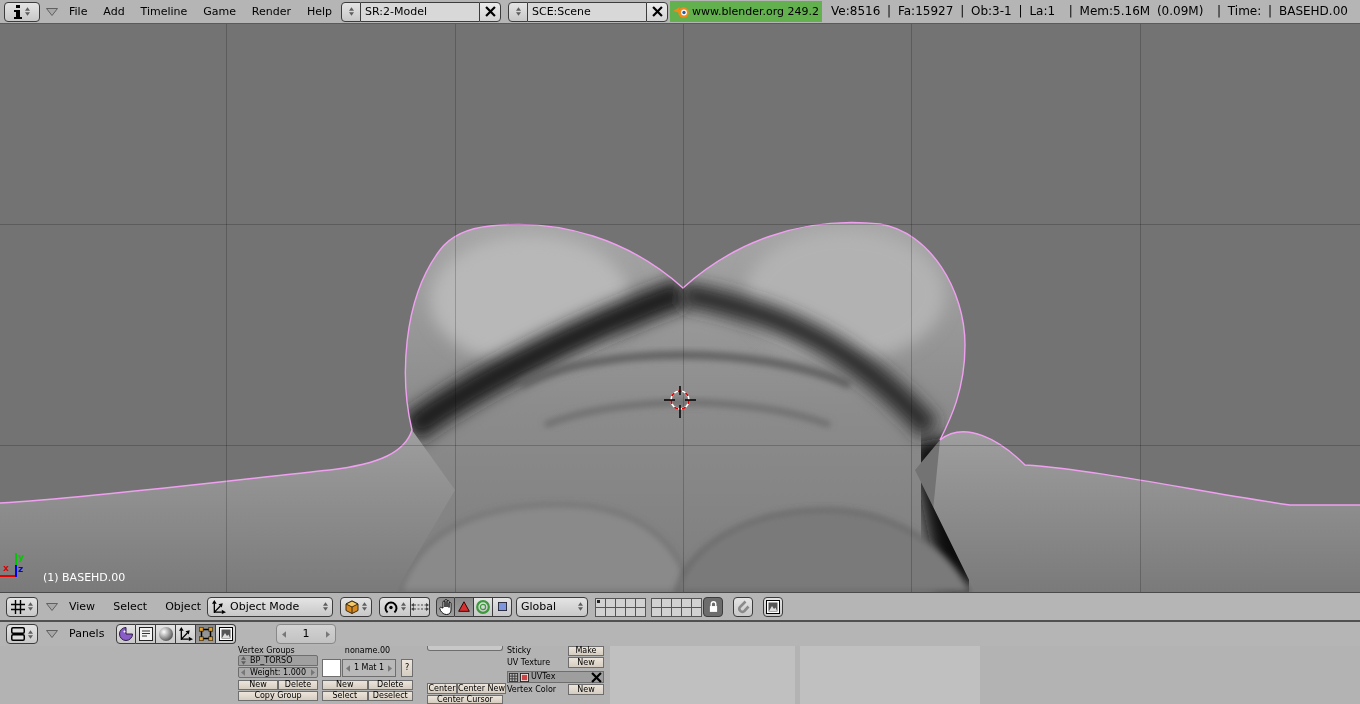 The image size is (1360, 704). Describe the element at coordinates (270, 606) in the screenshot. I see `mode-dropdown: Object Mode` at that location.